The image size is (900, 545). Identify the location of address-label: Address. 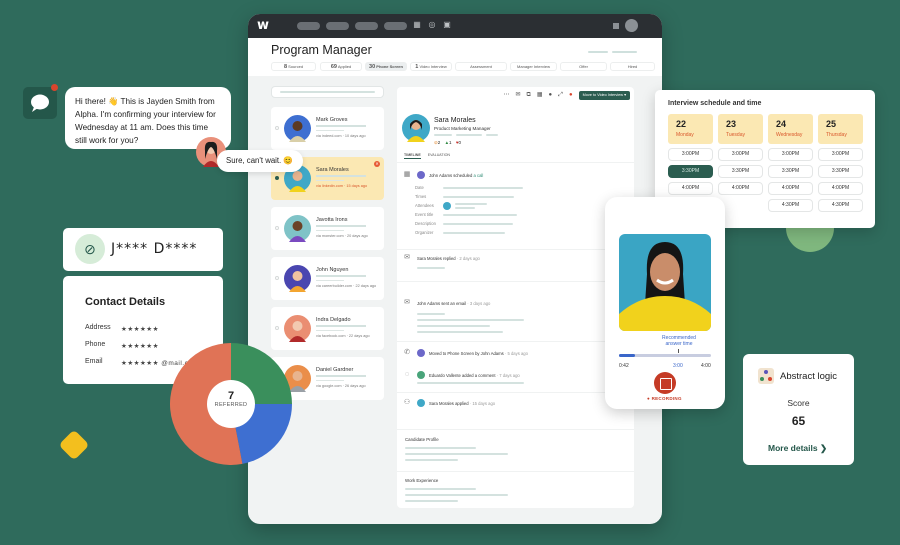
(98, 327).